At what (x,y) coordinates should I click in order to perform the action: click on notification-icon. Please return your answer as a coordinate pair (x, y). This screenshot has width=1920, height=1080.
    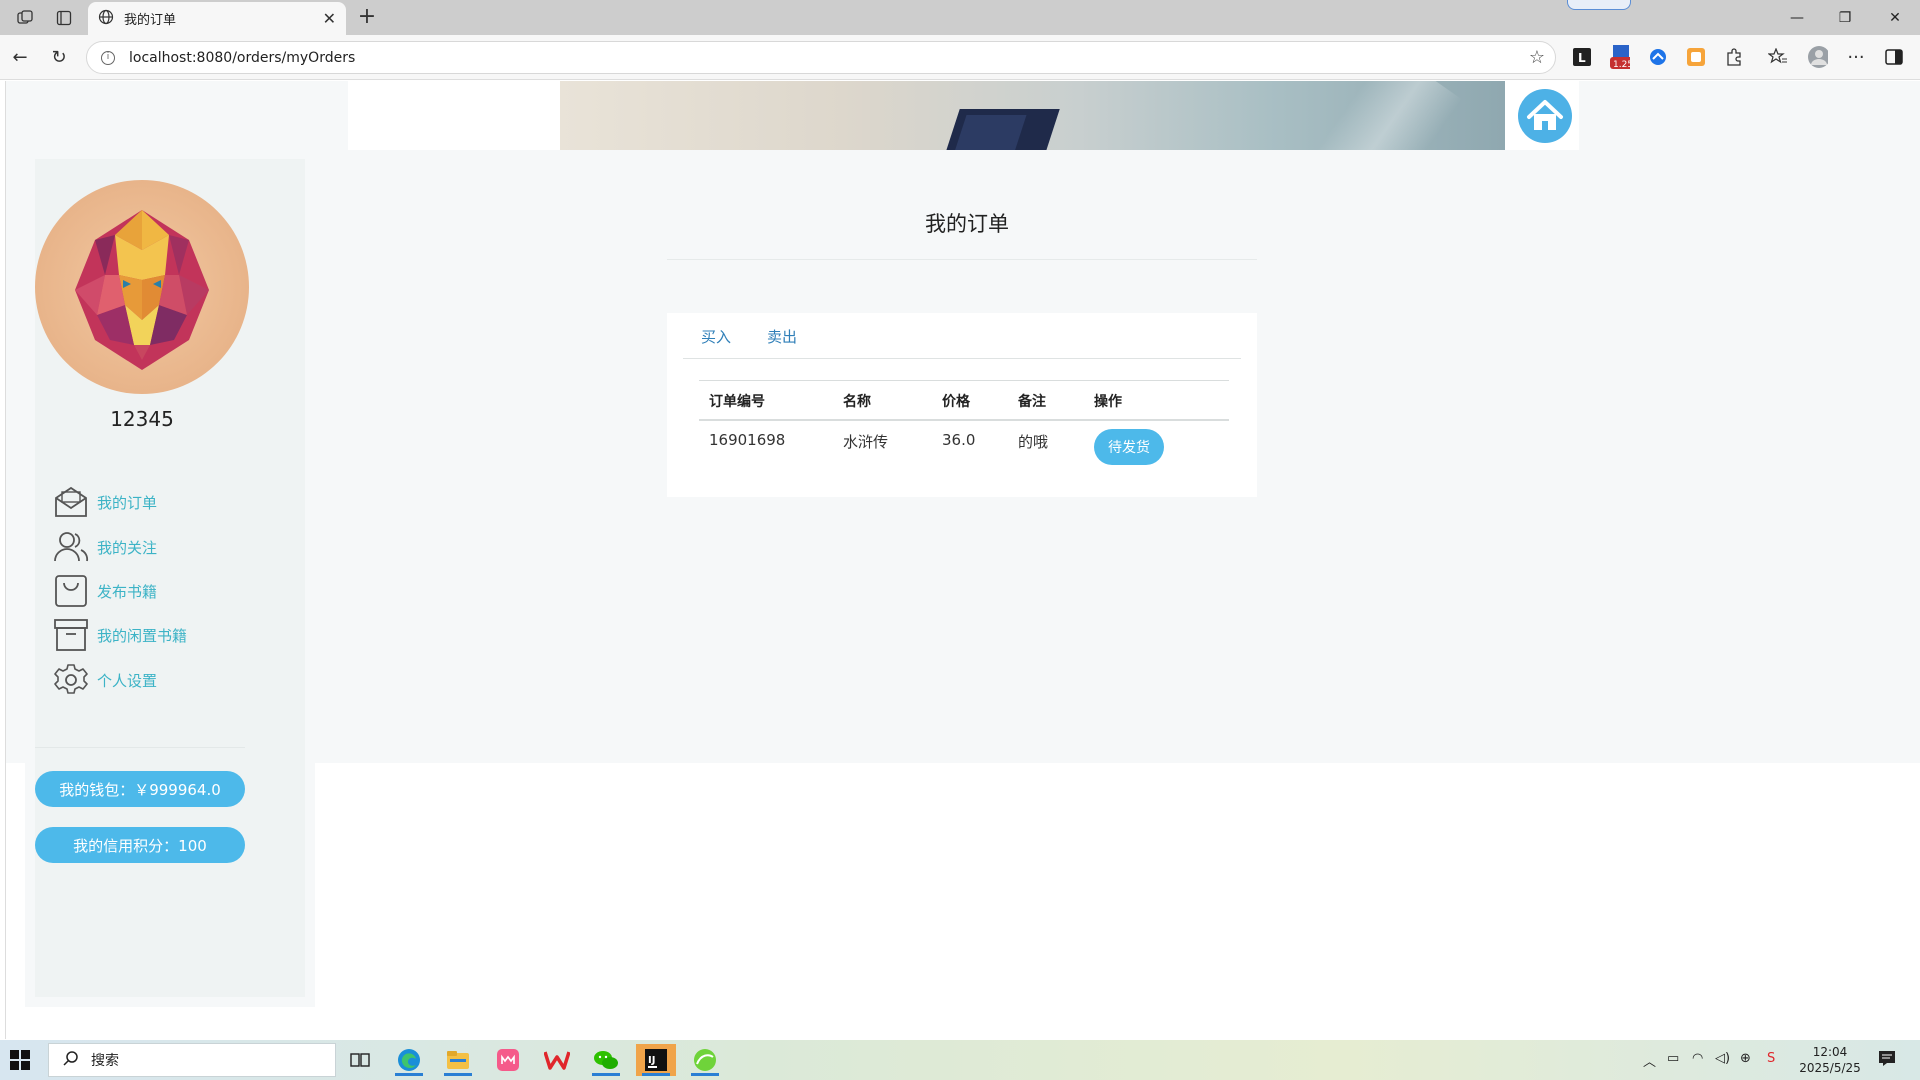
    Looking at the image, I should click on (1887, 1060).